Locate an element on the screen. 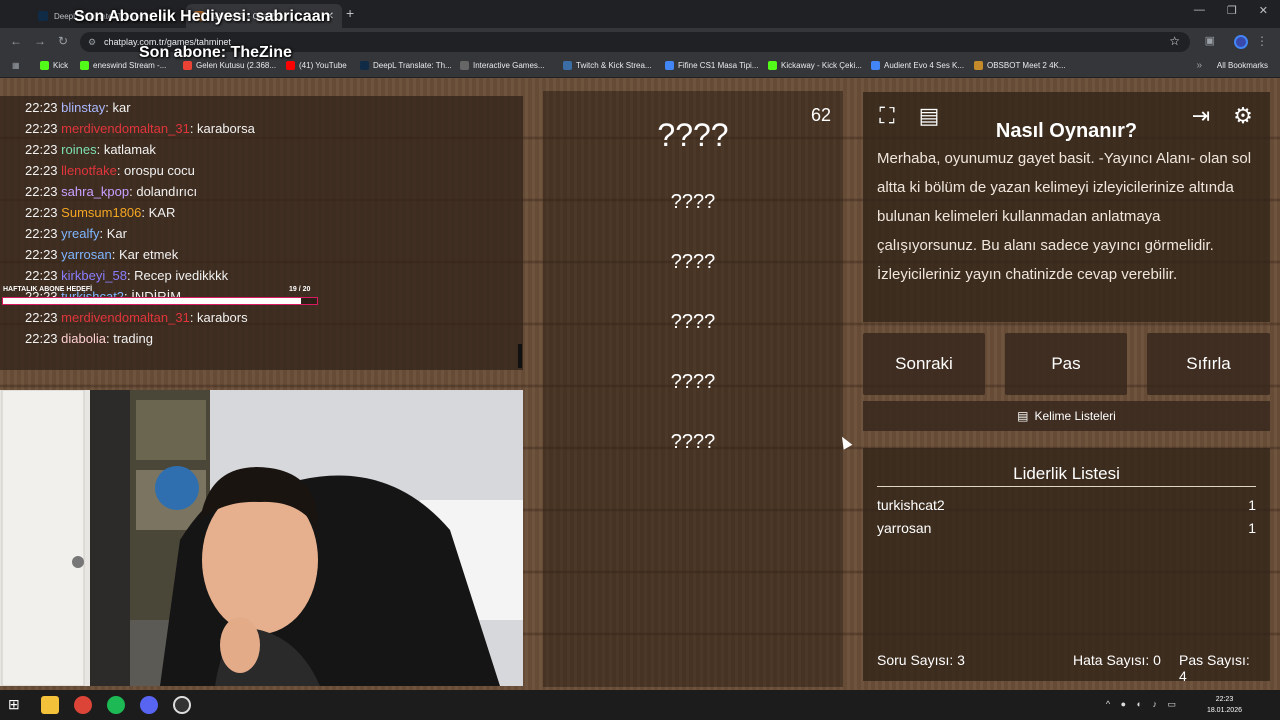  main-word: ???? is located at coordinates (693, 135).